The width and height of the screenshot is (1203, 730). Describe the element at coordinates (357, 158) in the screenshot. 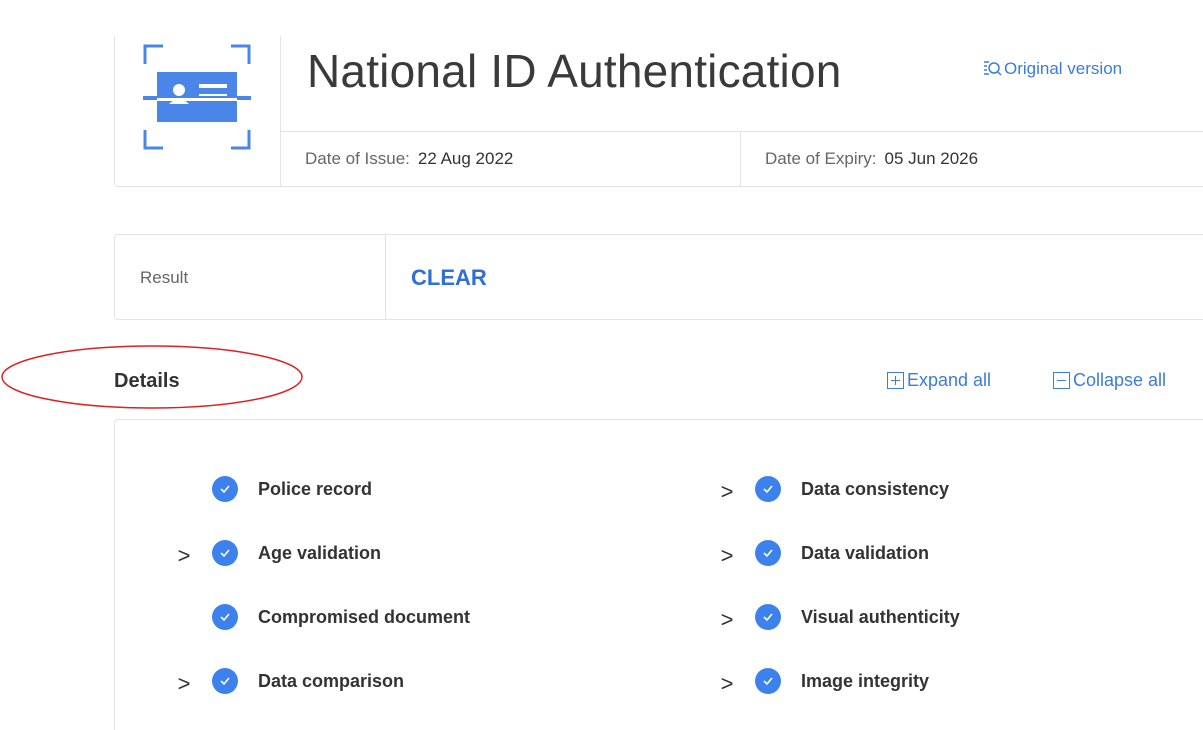

I see `date-of-issue-label: Date of Issue:` at that location.